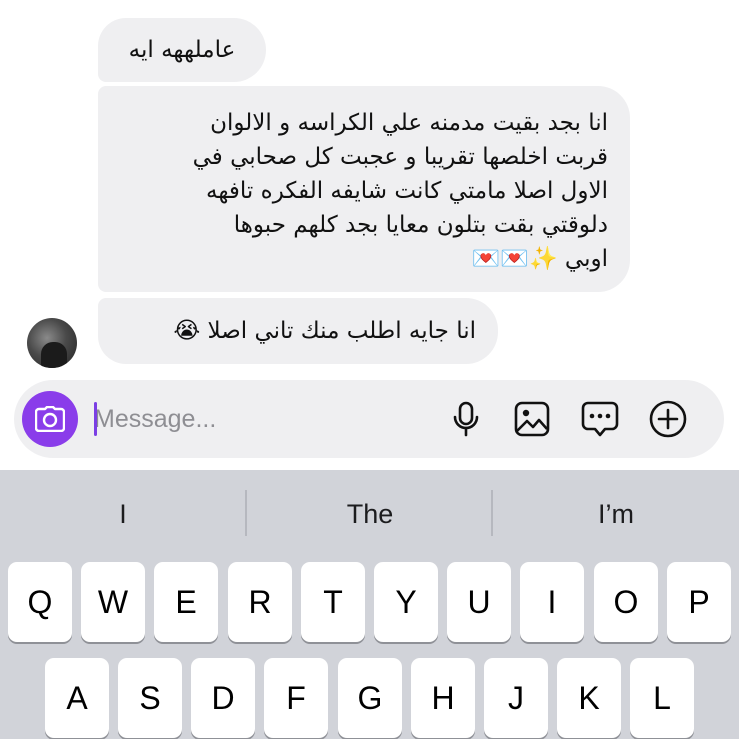  I want to click on gallery-icon, so click(532, 419).